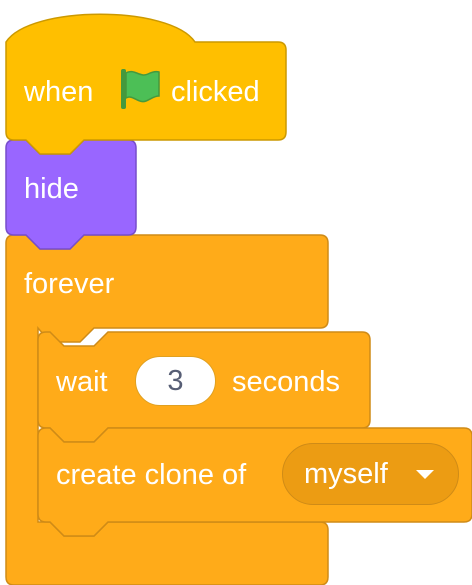 This screenshot has height=585, width=472. Describe the element at coordinates (346, 474) in the screenshot. I see `clone-target-value: myself` at that location.